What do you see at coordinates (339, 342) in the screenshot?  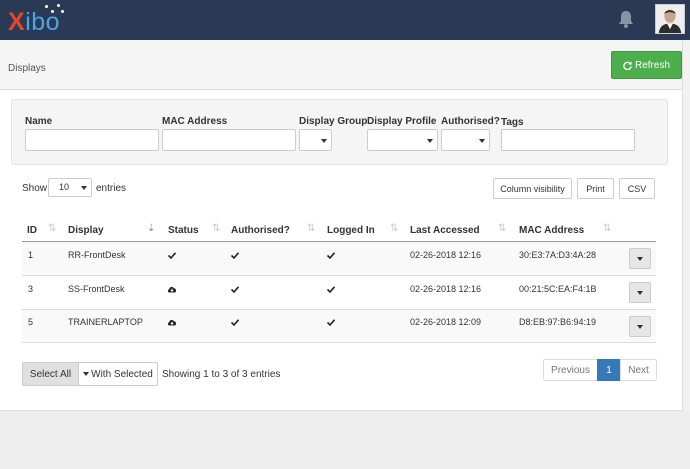 I see `row-divider` at bounding box center [339, 342].